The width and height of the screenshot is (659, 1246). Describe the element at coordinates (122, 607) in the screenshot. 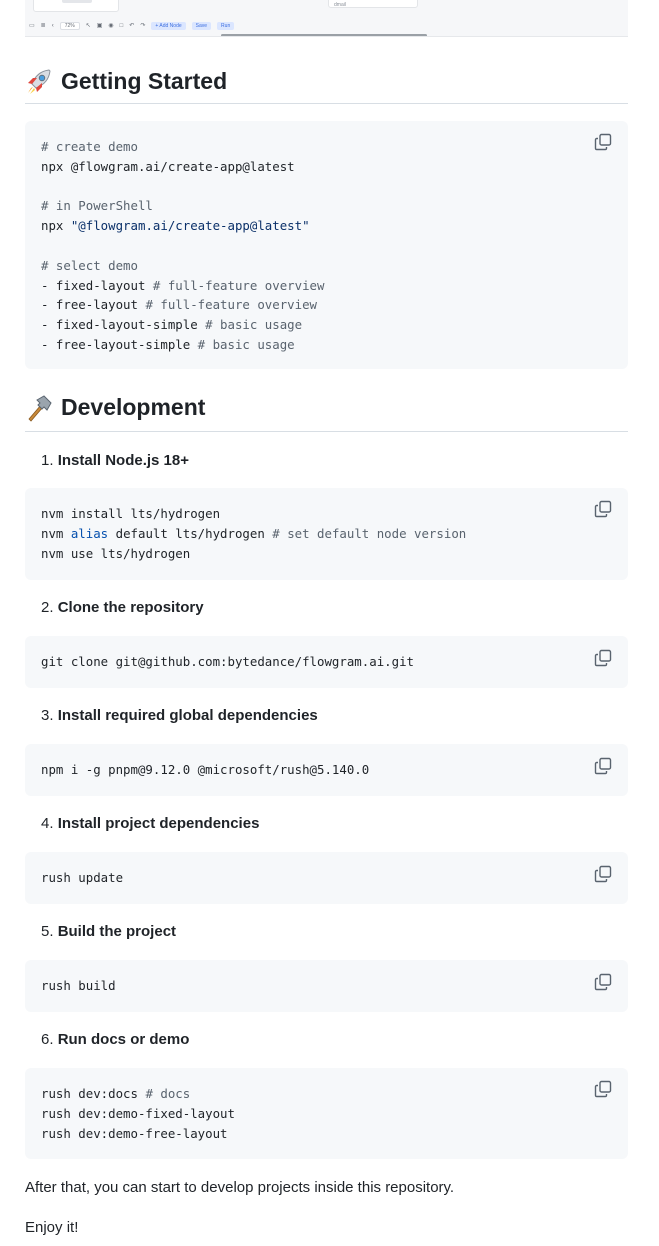

I see `step-2-label: 2. Clone the repository` at that location.